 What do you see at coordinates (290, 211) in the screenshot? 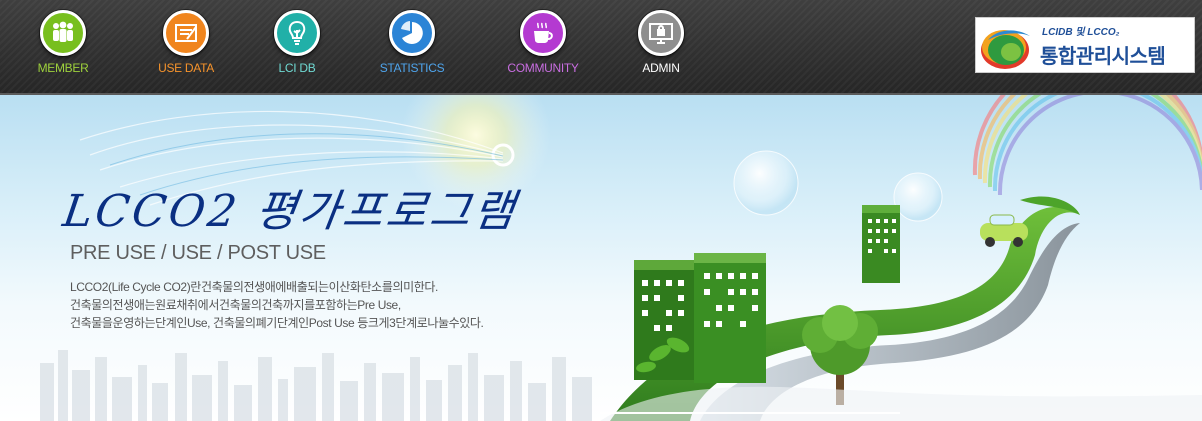
I see `hero-title: LCCO2 평가프로그램` at bounding box center [290, 211].